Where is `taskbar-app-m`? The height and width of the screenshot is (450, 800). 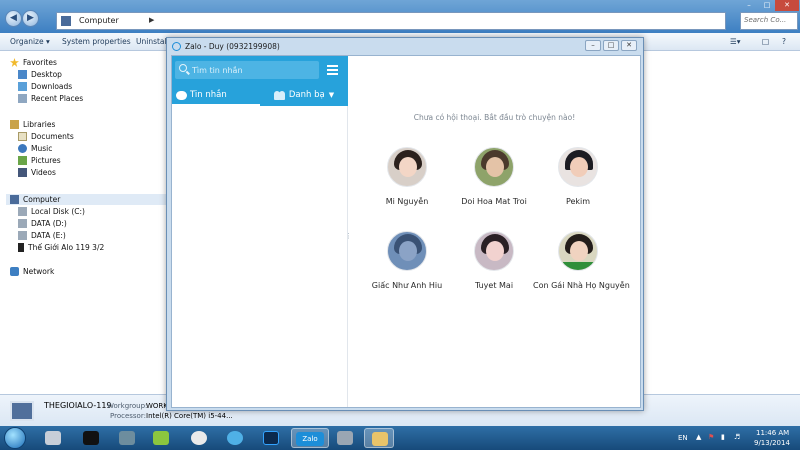 taskbar-app-m is located at coordinates (161, 438).